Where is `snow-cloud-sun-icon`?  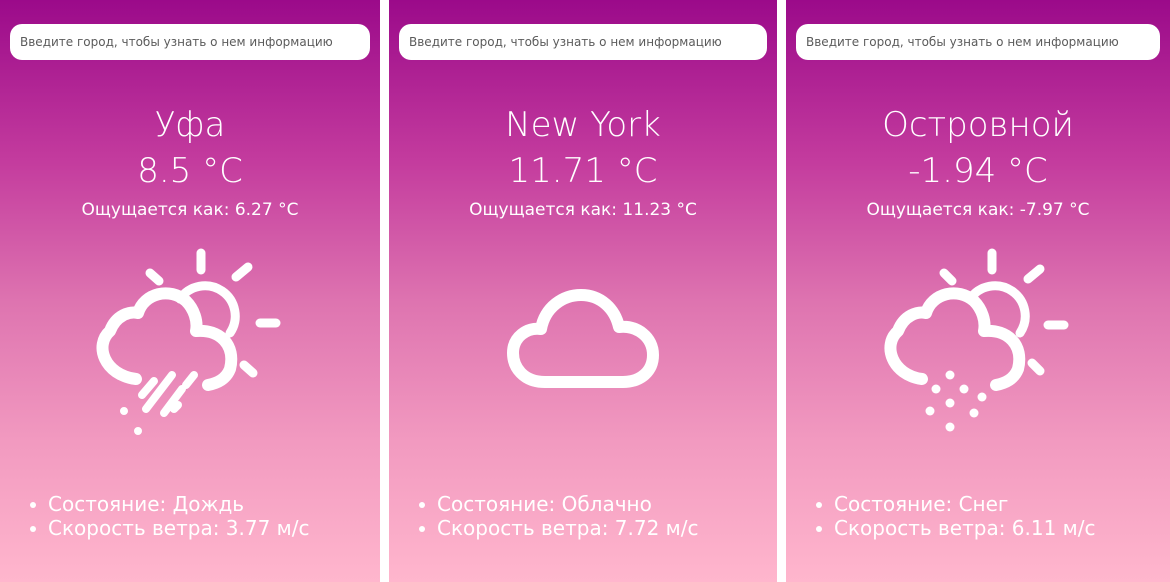 snow-cloud-sun-icon is located at coordinates (978, 345).